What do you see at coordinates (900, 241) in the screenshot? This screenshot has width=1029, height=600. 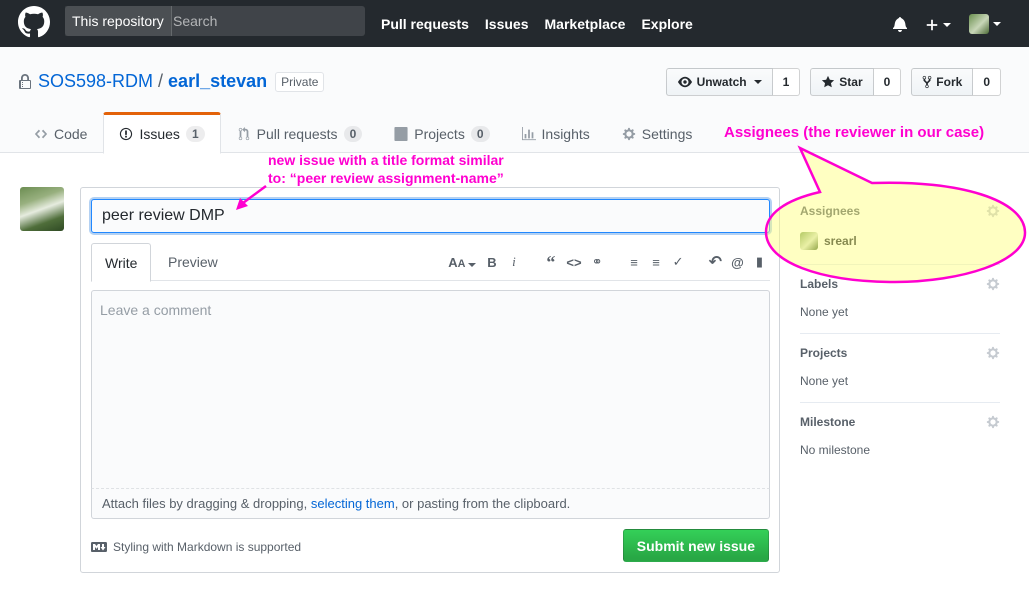 I see `assignee-entry: srearl` at bounding box center [900, 241].